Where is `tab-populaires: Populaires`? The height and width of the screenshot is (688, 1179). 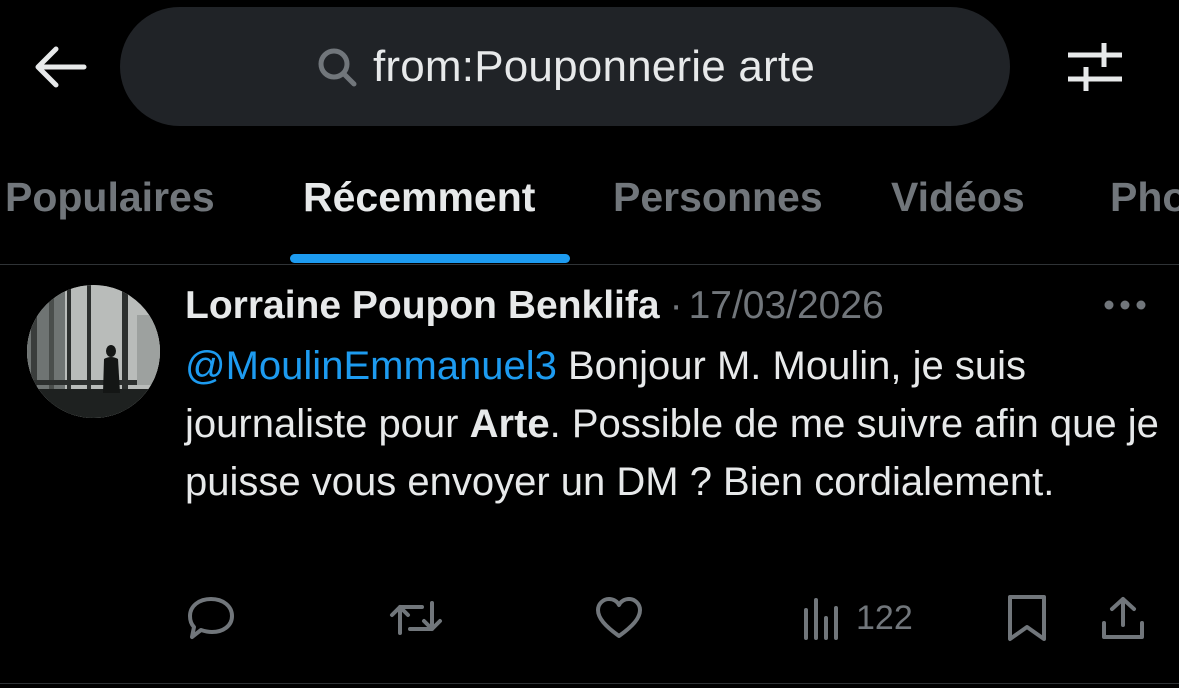 tab-populaires: Populaires is located at coordinates (110, 197).